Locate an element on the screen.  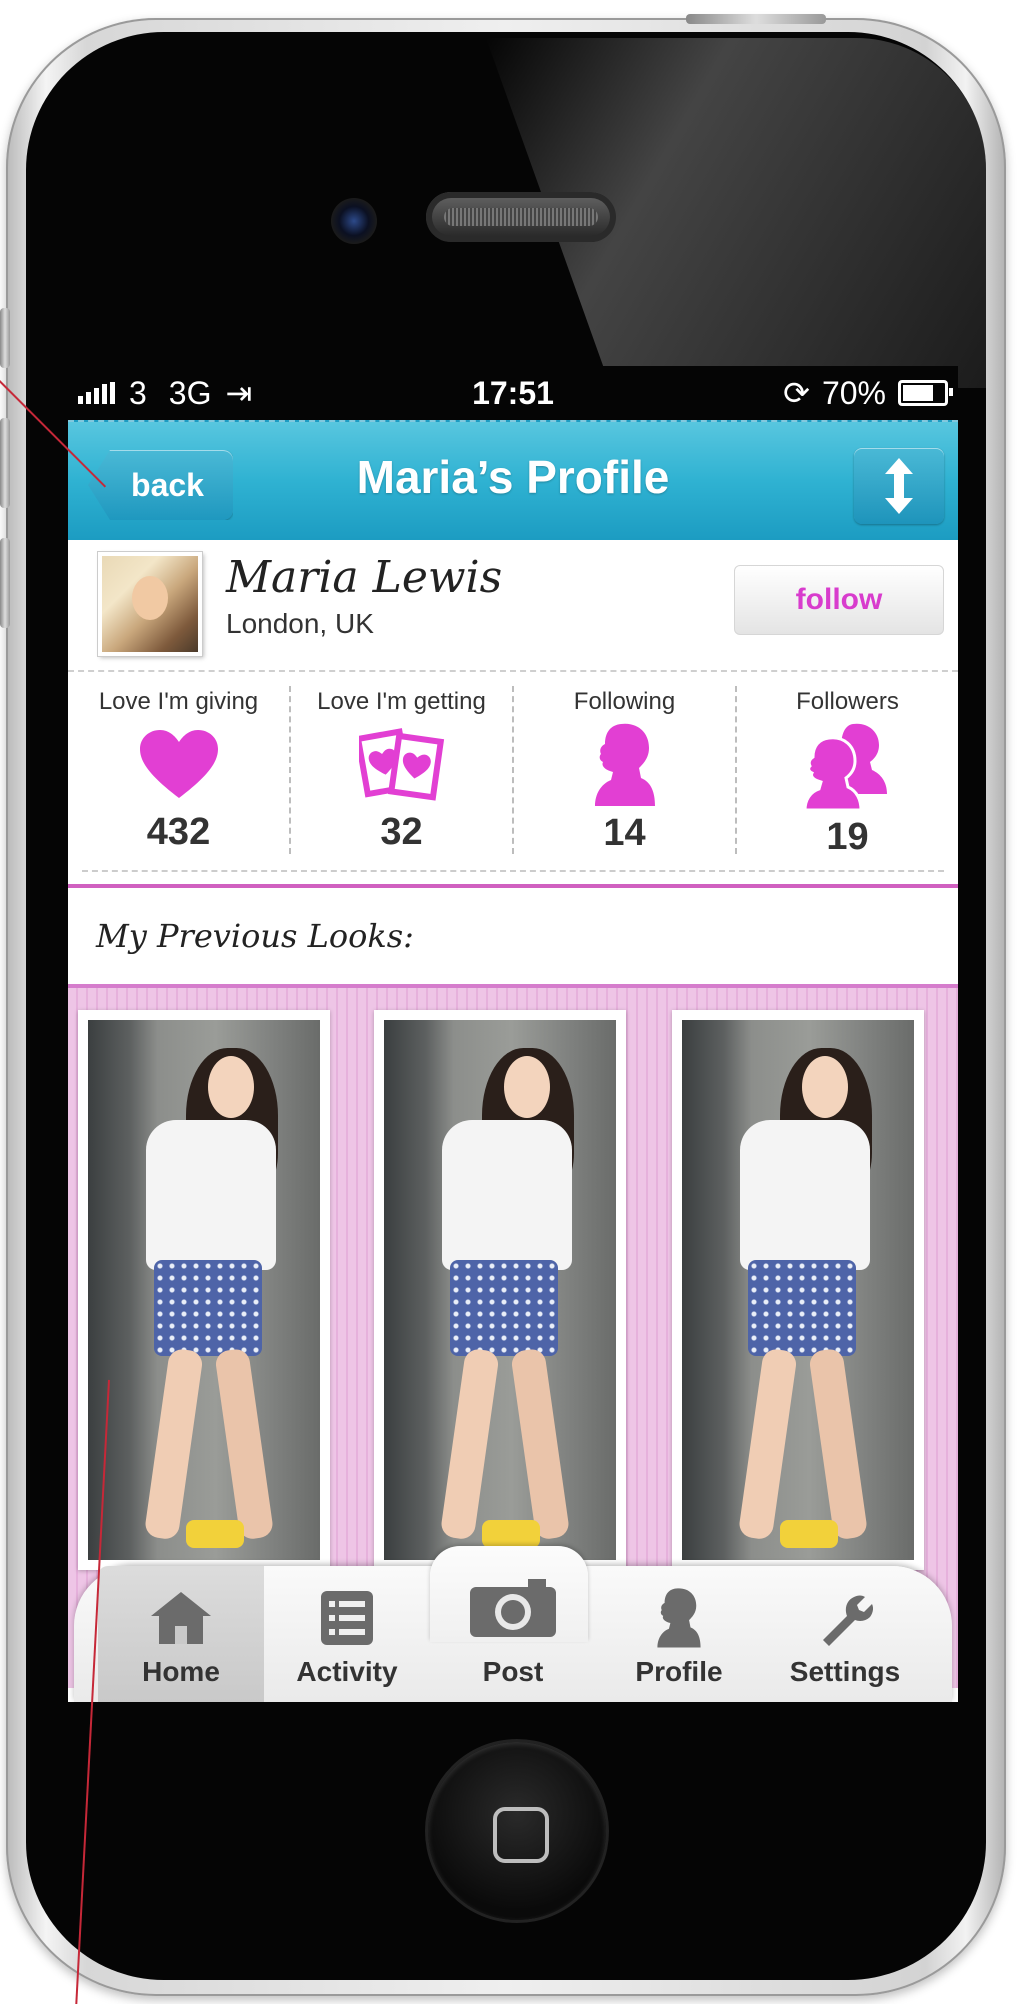
signal-bars-icon is located at coordinates (96, 393).